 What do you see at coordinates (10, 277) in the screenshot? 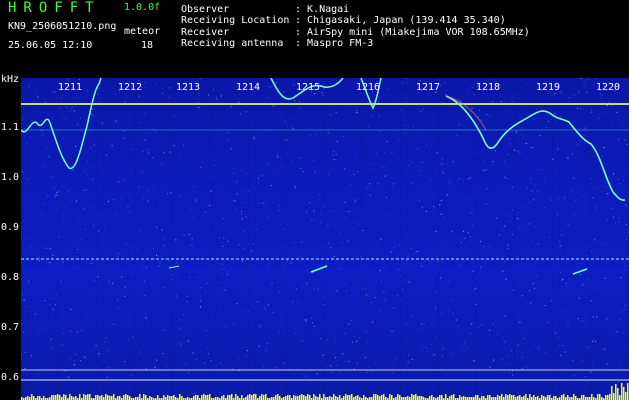
I see `y-tick-0-8: 0.8` at bounding box center [10, 277].